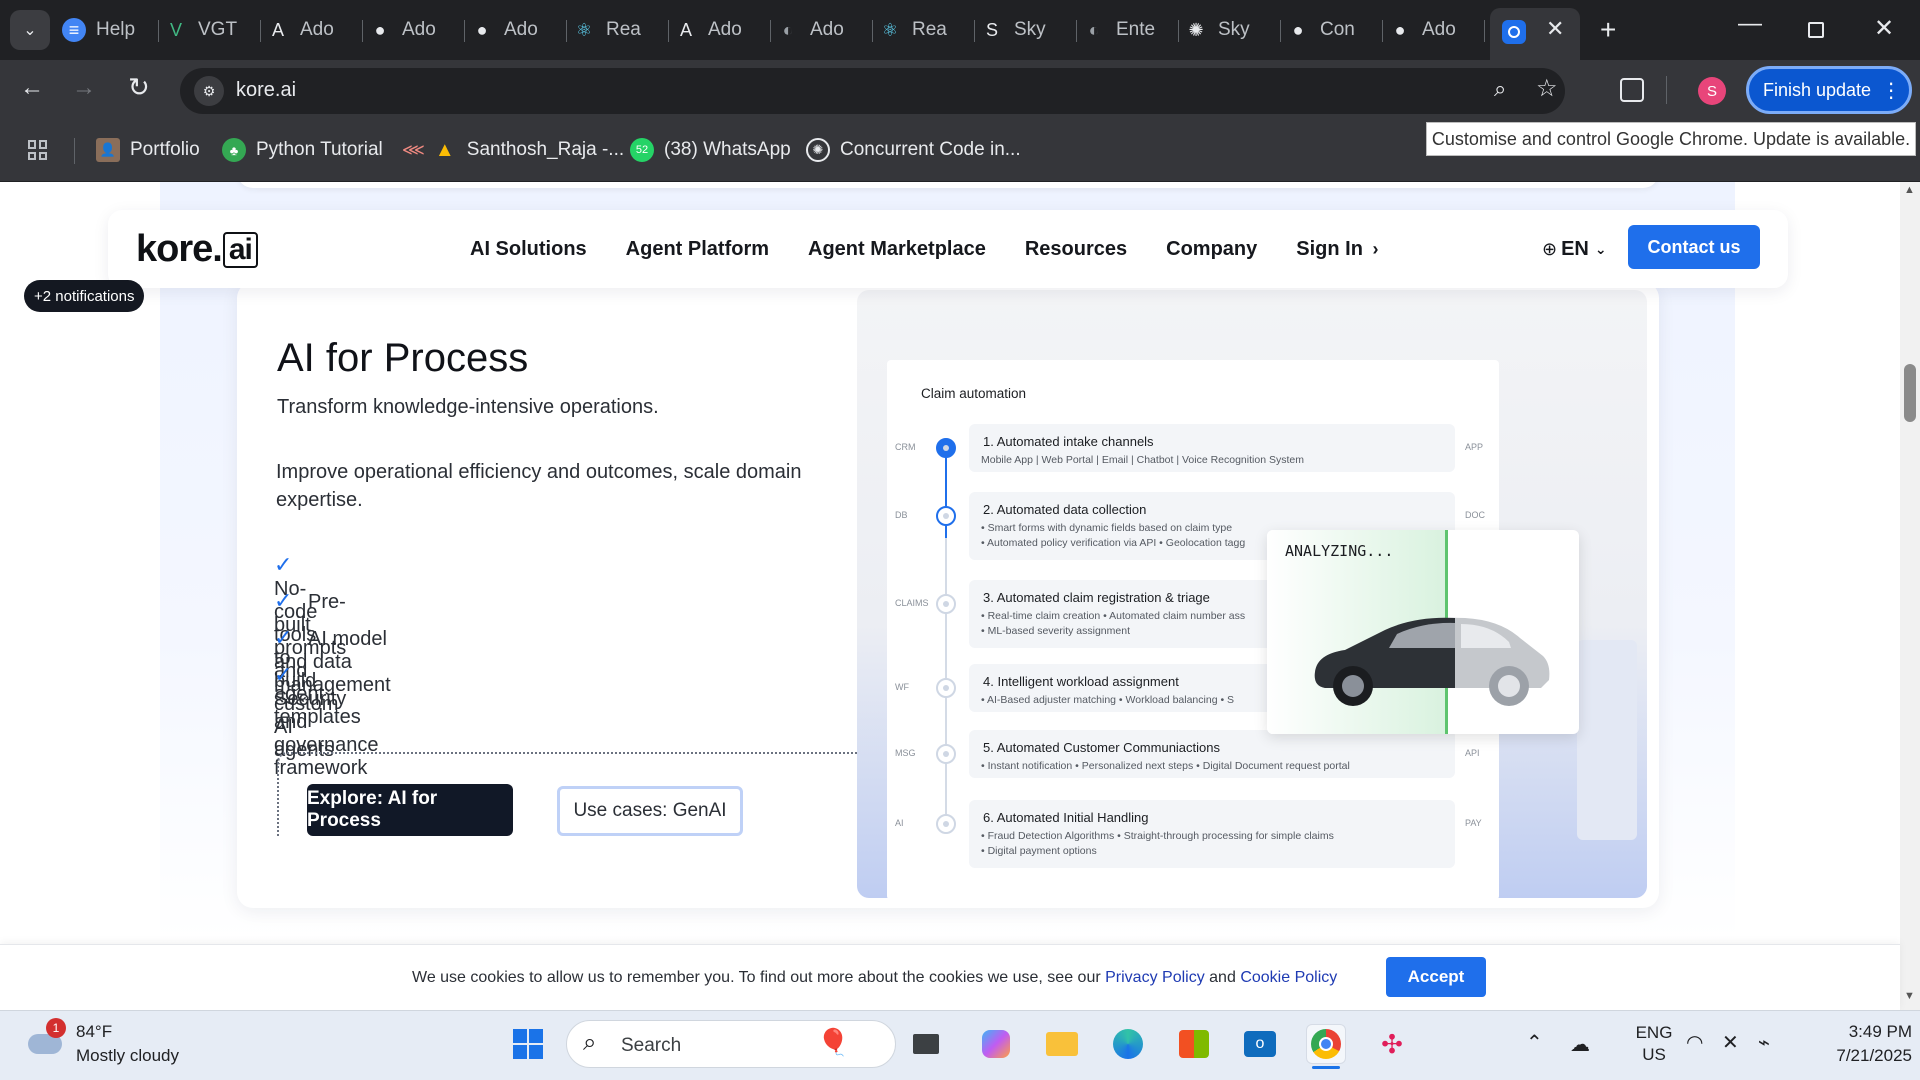  Describe the element at coordinates (1025, 30) in the screenshot. I see `tab-9: S Sky` at that location.